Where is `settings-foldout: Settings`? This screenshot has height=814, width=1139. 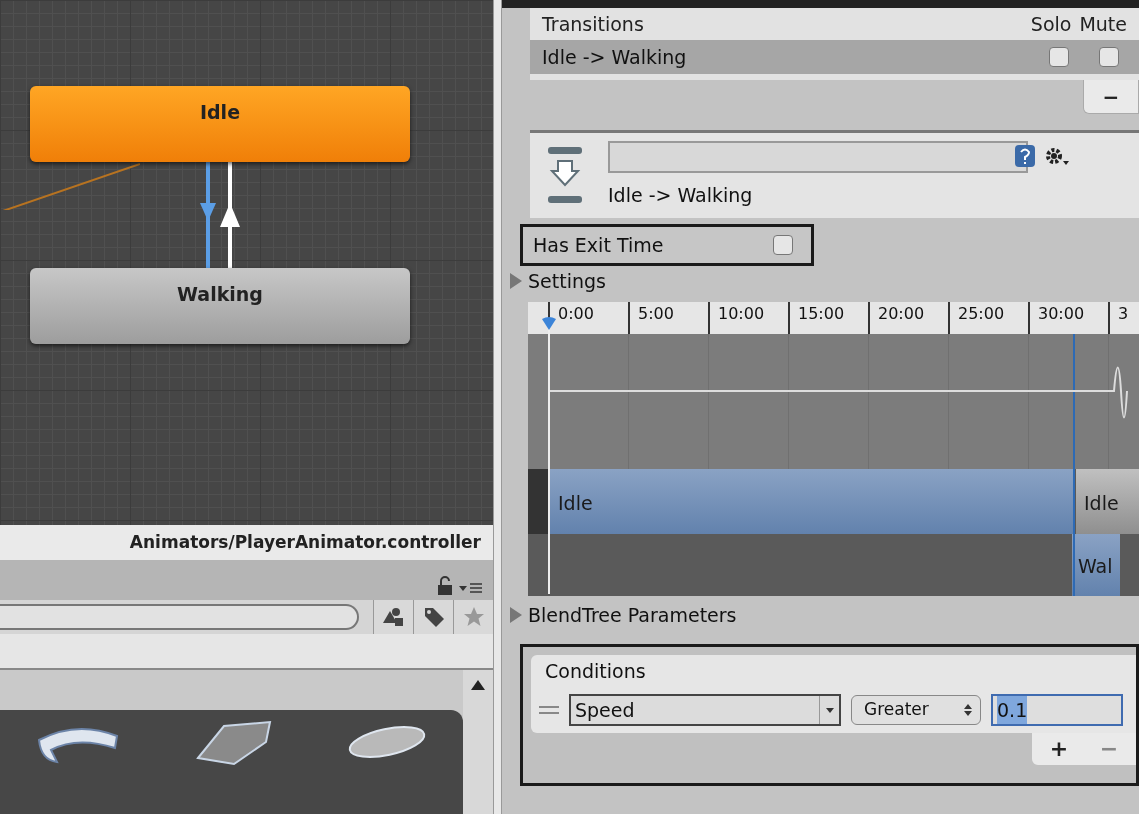 settings-foldout: Settings is located at coordinates (567, 281).